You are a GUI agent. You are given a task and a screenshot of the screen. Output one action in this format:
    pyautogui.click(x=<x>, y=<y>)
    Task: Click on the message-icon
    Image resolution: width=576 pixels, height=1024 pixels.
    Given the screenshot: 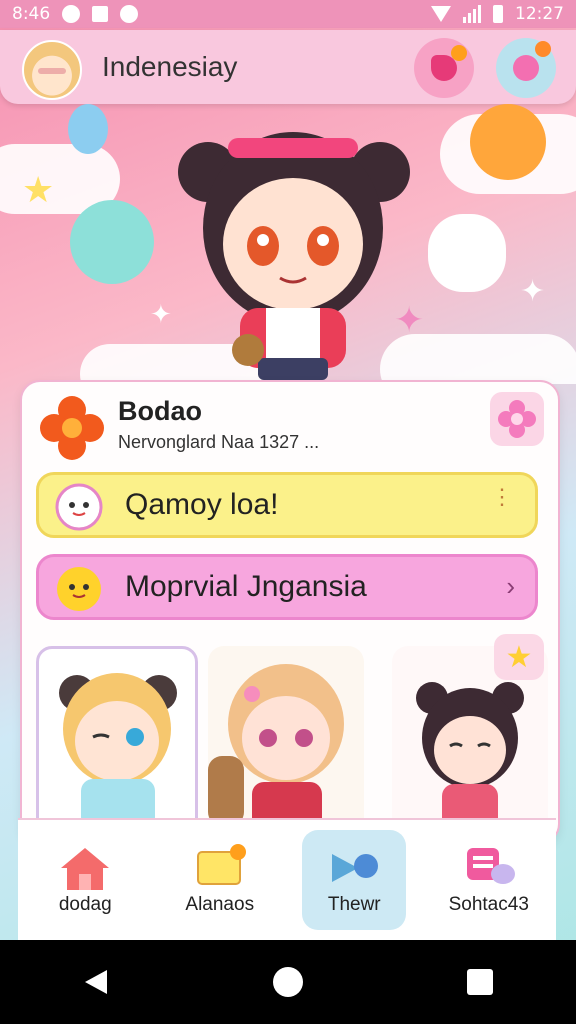 What is the action you would take?
    pyautogui.click(x=490, y=866)
    